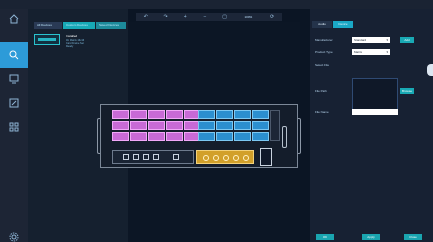 The width and height of the screenshot is (433, 242). Describe the element at coordinates (48, 25) in the screenshot. I see `tab-all-devices: All Devices` at that location.